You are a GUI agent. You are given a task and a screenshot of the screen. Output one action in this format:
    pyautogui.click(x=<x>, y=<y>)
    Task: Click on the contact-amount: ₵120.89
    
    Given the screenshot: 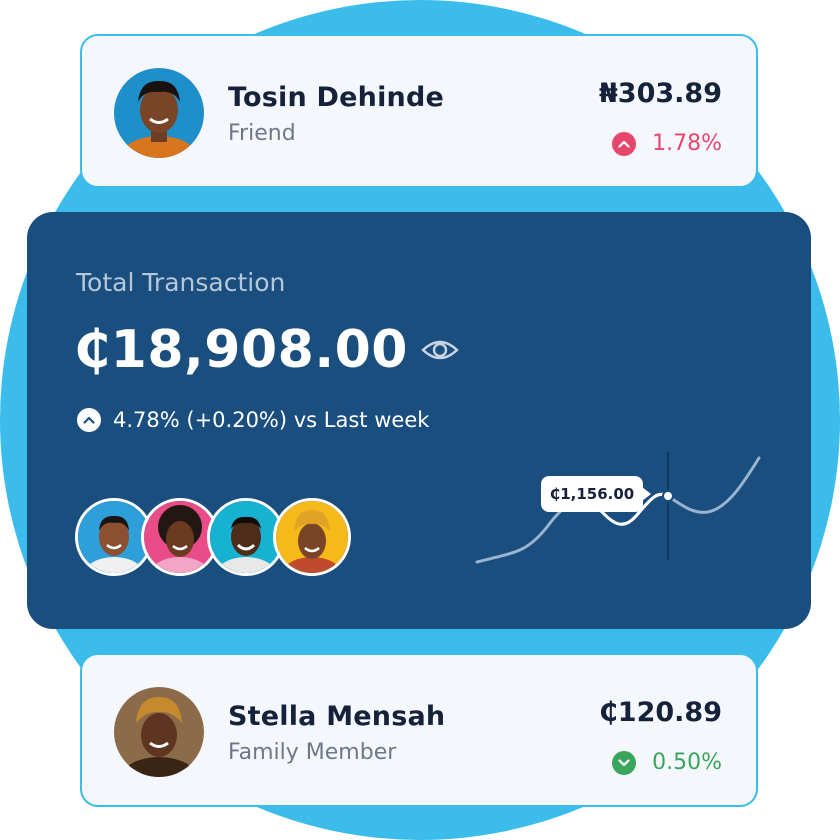 What is the action you would take?
    pyautogui.click(x=660, y=712)
    